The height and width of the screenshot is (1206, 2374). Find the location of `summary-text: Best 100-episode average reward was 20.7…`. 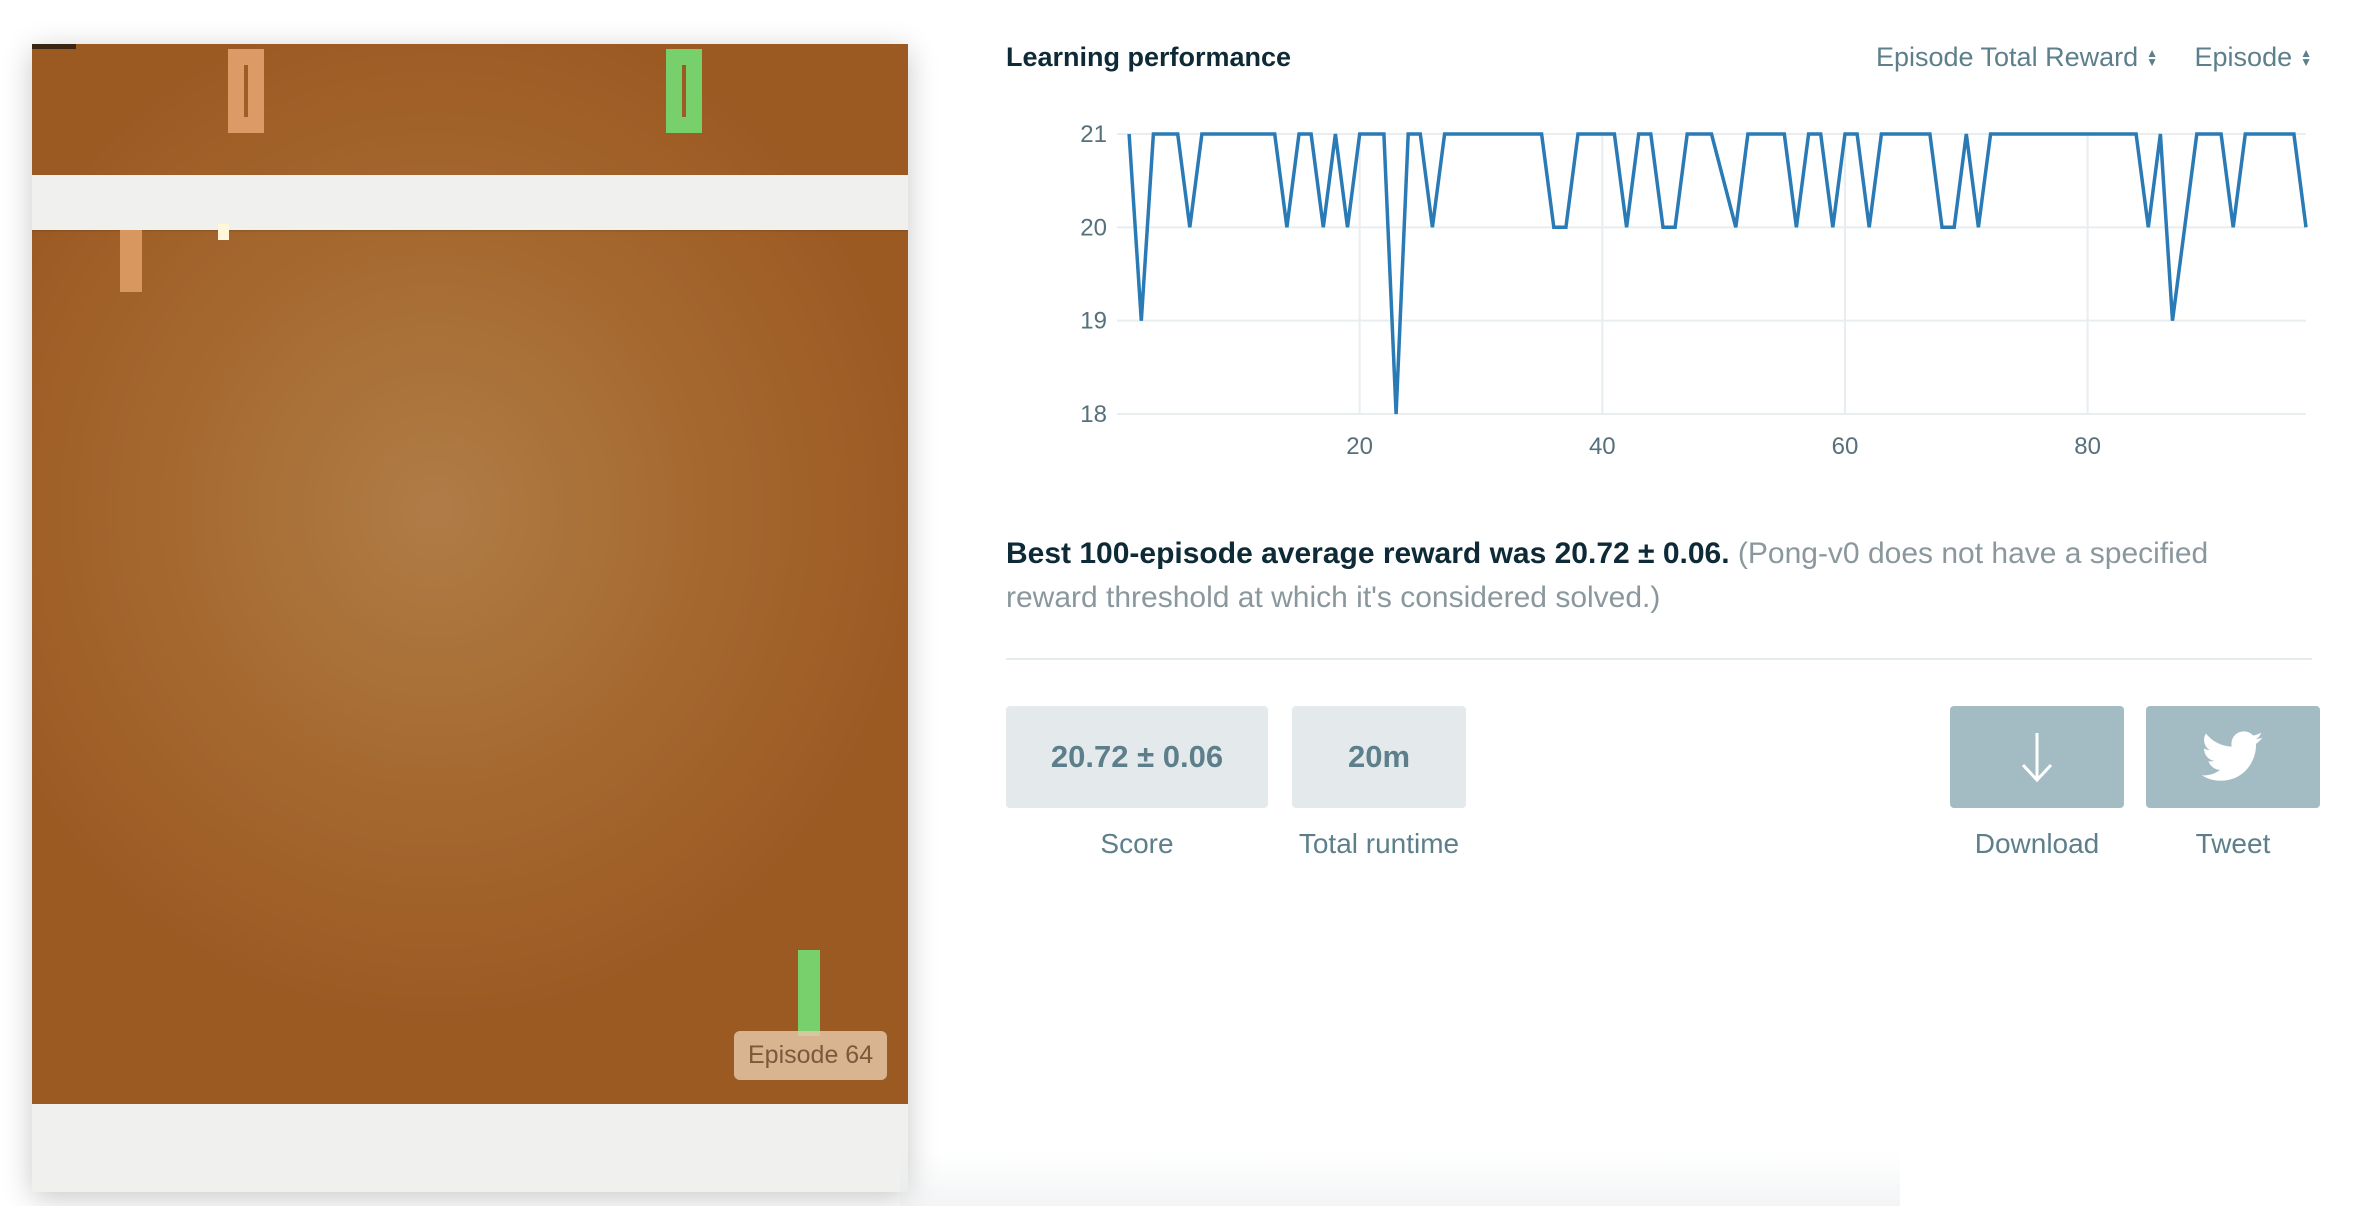

summary-text: Best 100-episode average reward was 20.7… is located at coordinates (1651, 576).